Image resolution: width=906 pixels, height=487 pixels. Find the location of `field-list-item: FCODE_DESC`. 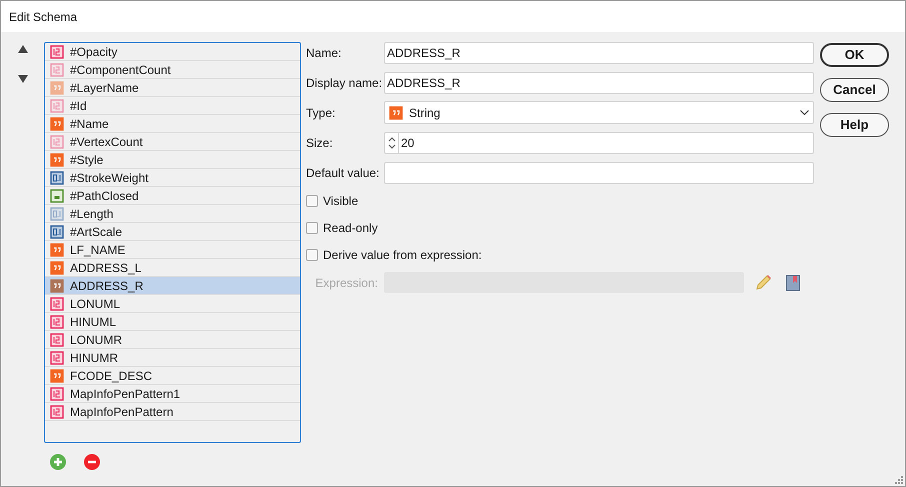

field-list-item: FCODE_DESC is located at coordinates (172, 376).